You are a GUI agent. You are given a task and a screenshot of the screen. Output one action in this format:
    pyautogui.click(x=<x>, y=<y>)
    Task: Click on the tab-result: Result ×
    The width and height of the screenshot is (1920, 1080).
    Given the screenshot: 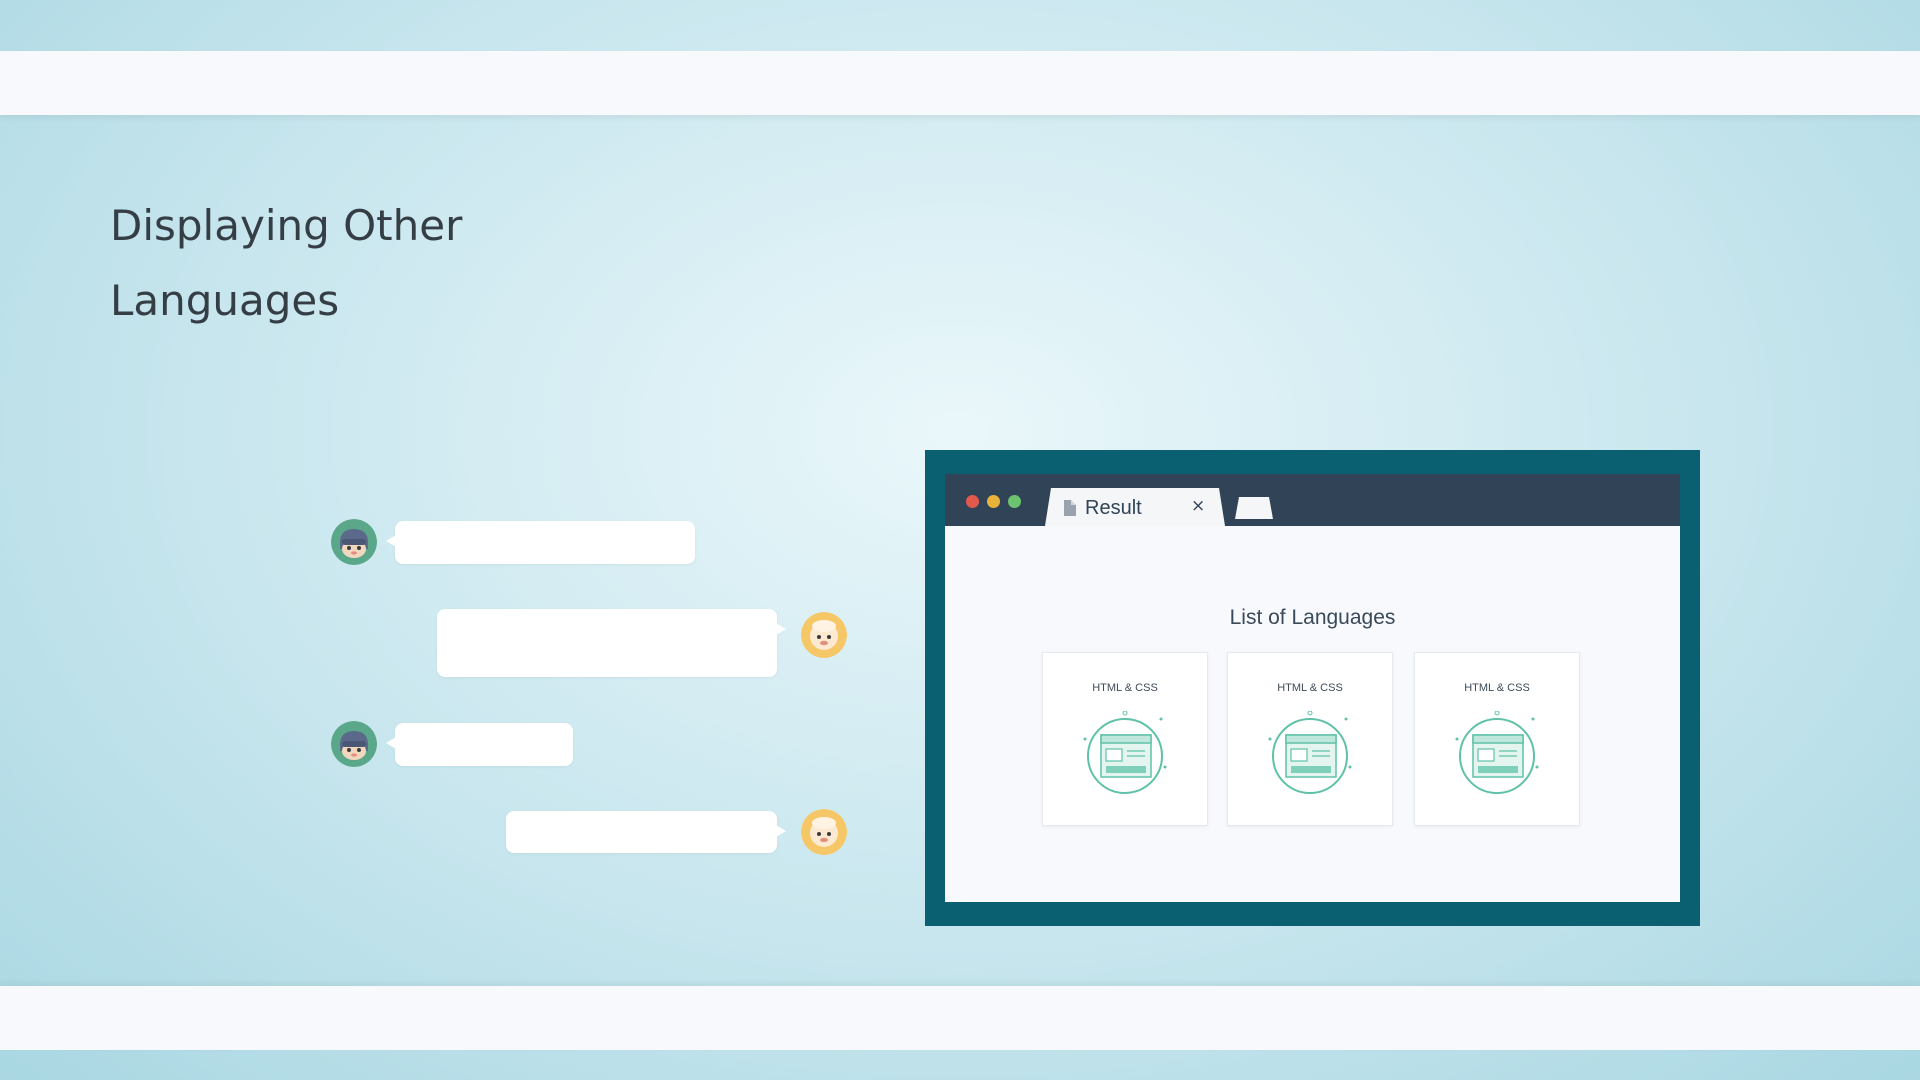 What is the action you would take?
    pyautogui.click(x=1135, y=507)
    